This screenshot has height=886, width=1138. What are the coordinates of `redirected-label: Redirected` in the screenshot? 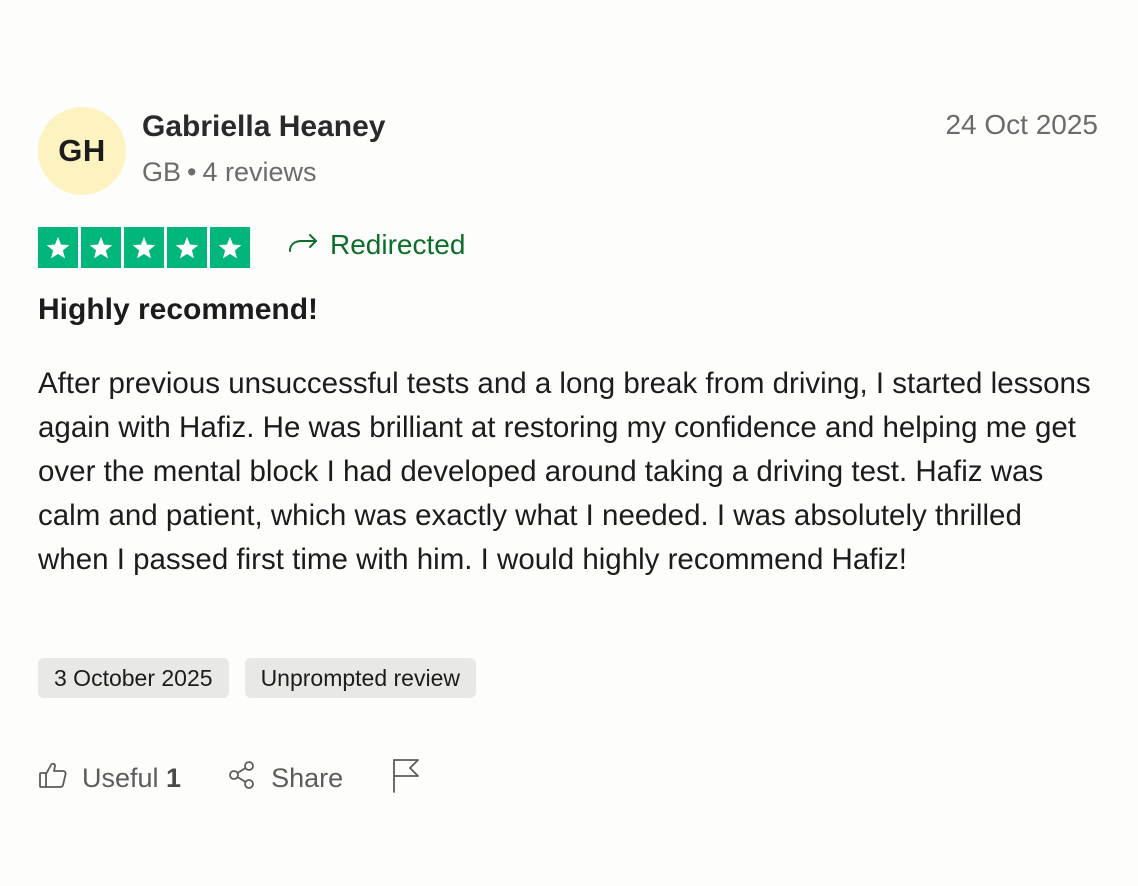 It's located at (376, 245).